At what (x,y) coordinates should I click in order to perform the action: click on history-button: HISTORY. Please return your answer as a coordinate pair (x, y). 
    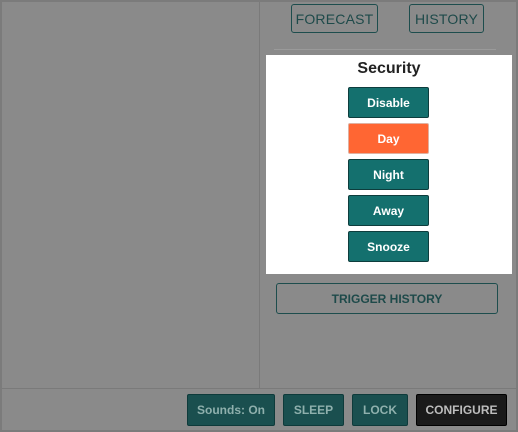
    Looking at the image, I should click on (446, 18).